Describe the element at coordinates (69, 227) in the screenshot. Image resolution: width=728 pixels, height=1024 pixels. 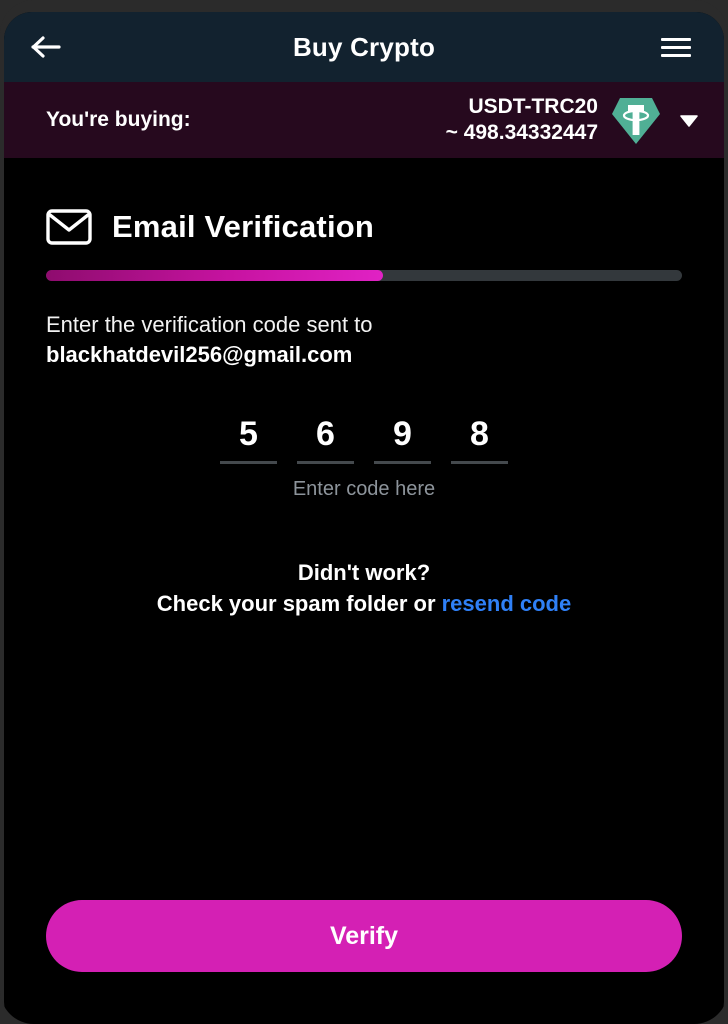
I see `envelope-icon` at that location.